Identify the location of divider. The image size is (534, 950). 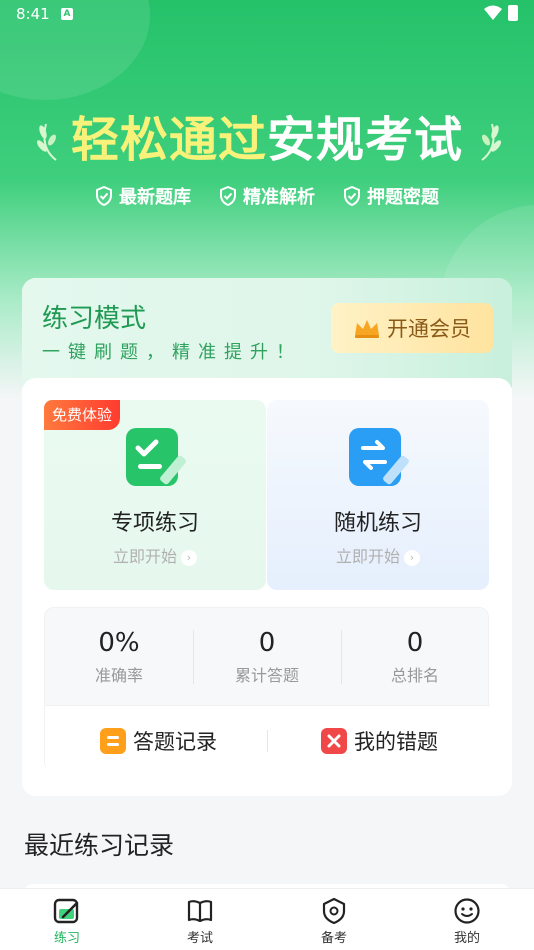
(267, 741).